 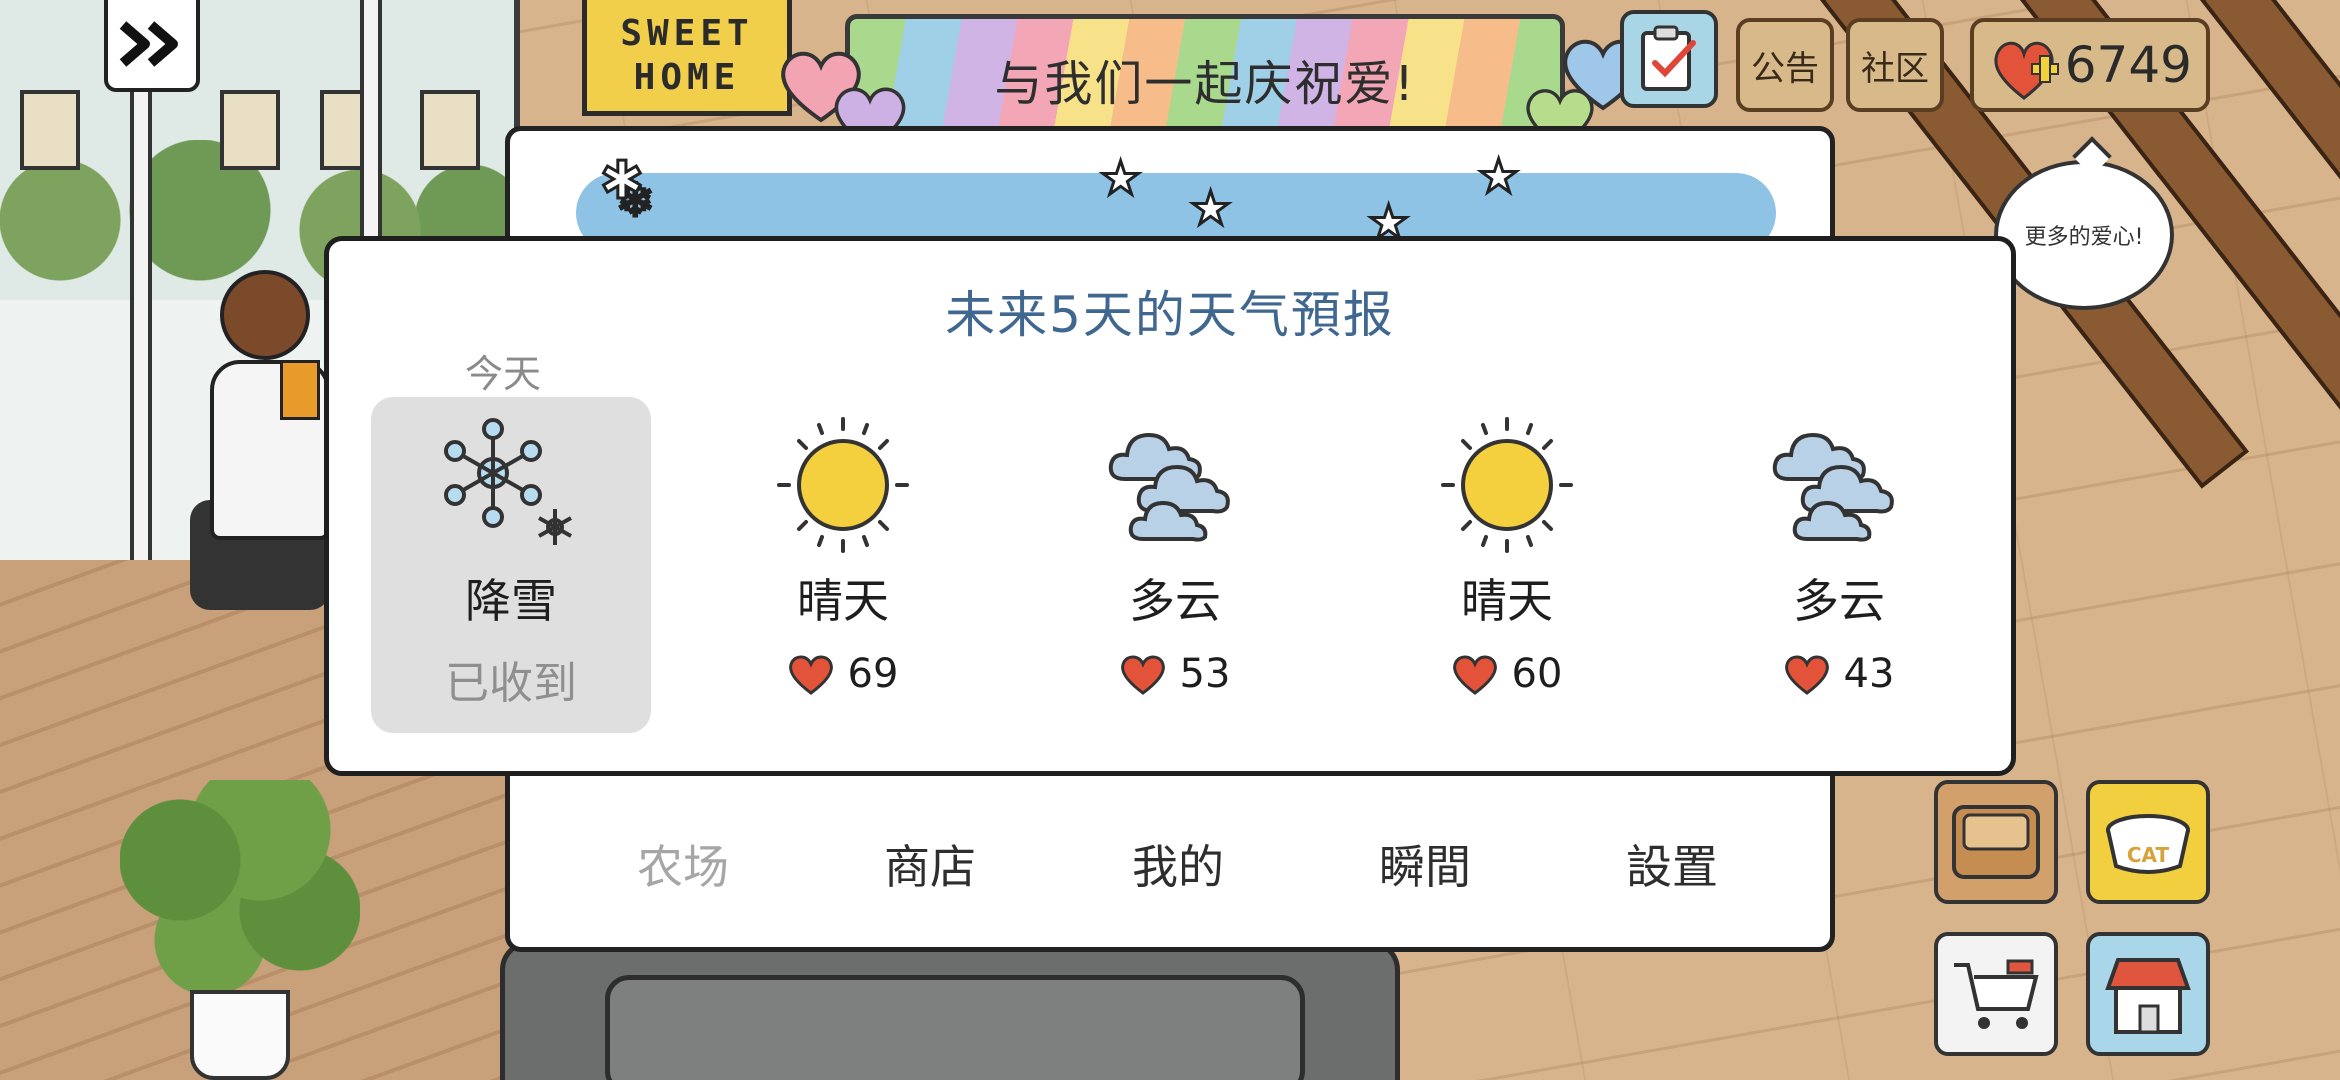 What do you see at coordinates (622, 181) in the screenshot?
I see `star-icon: ✱` at bounding box center [622, 181].